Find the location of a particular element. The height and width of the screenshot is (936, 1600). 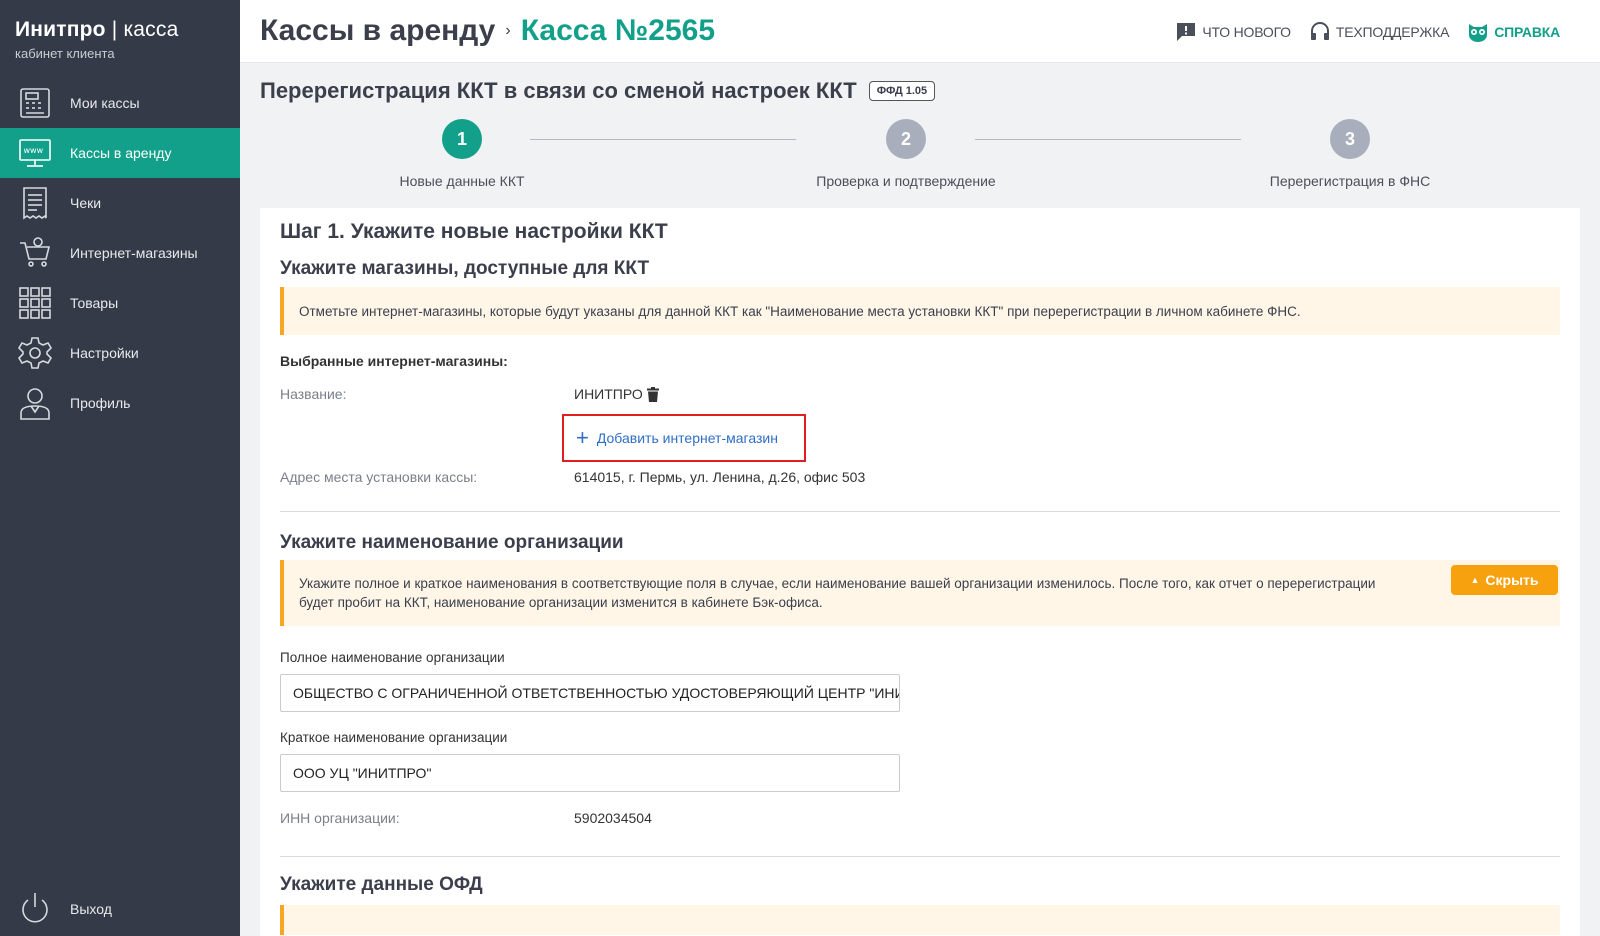

ofd-heading: Укажите данные ОФД is located at coordinates (381, 884).